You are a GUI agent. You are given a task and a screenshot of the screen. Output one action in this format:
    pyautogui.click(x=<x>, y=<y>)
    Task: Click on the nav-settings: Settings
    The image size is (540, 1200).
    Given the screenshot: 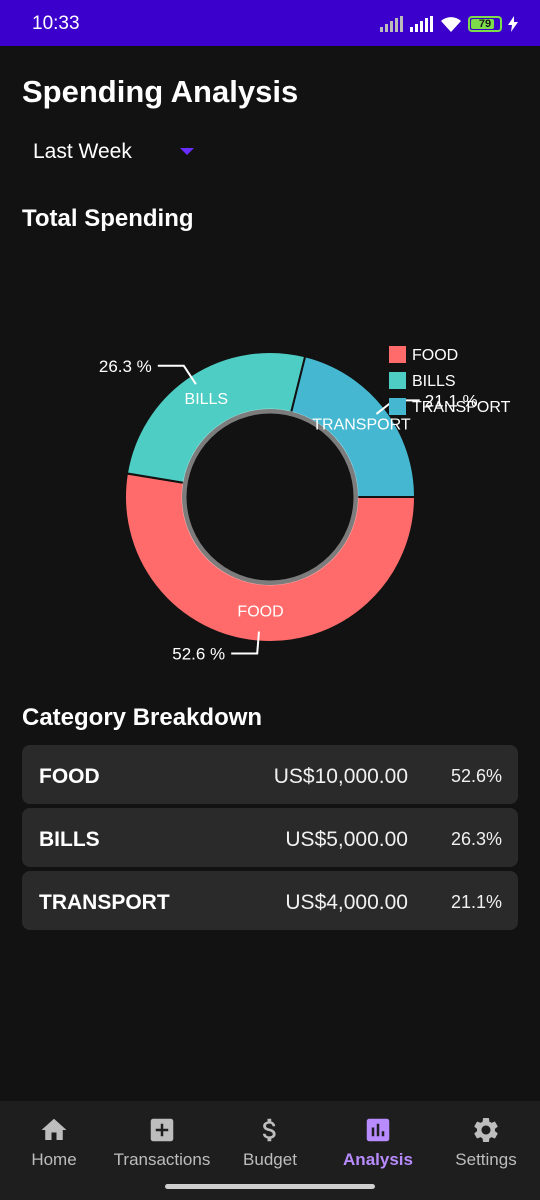 What is the action you would take?
    pyautogui.click(x=486, y=1141)
    